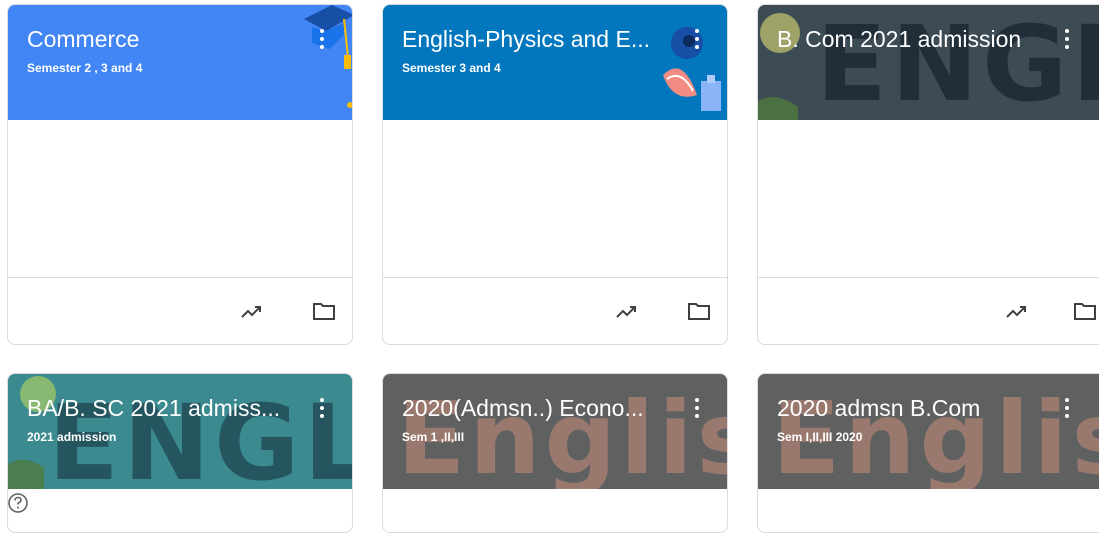  I want to click on class-banner: ENGLIS B. Com 2021 admission, so click(928, 62).